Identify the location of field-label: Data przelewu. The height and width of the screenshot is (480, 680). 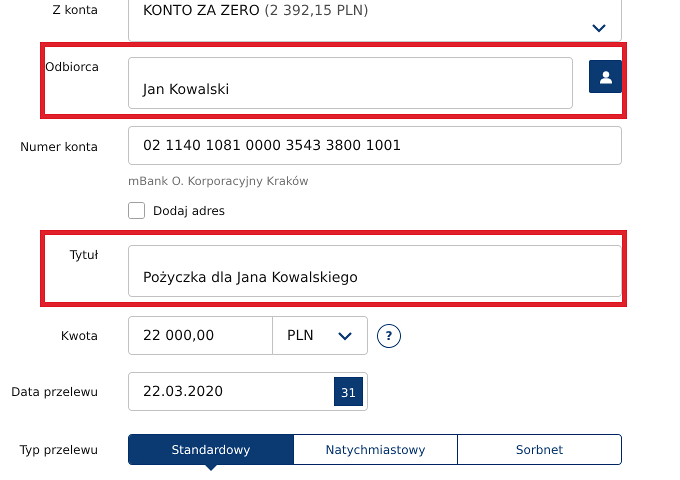
(54, 391).